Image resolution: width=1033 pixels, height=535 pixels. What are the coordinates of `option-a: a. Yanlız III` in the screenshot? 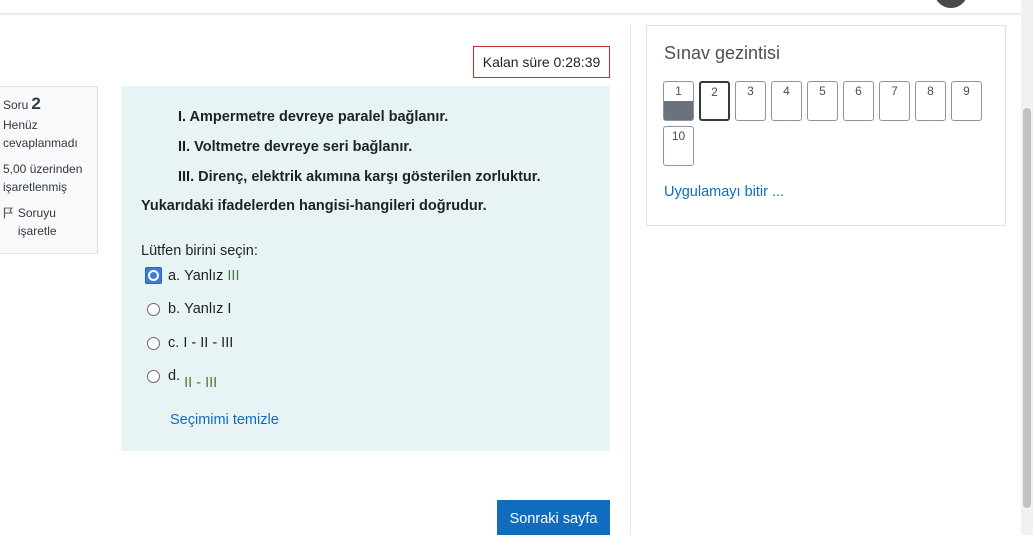 It's located at (192, 275).